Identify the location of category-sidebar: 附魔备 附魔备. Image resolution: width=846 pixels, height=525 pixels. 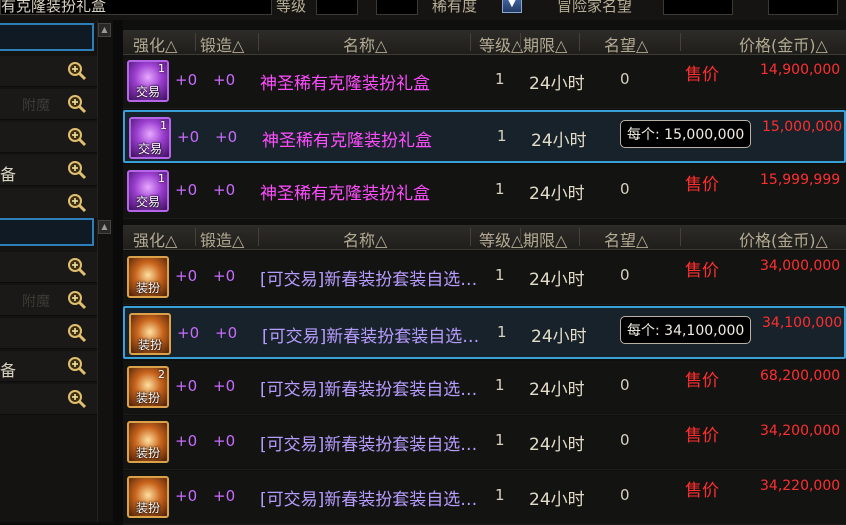
(48, 271).